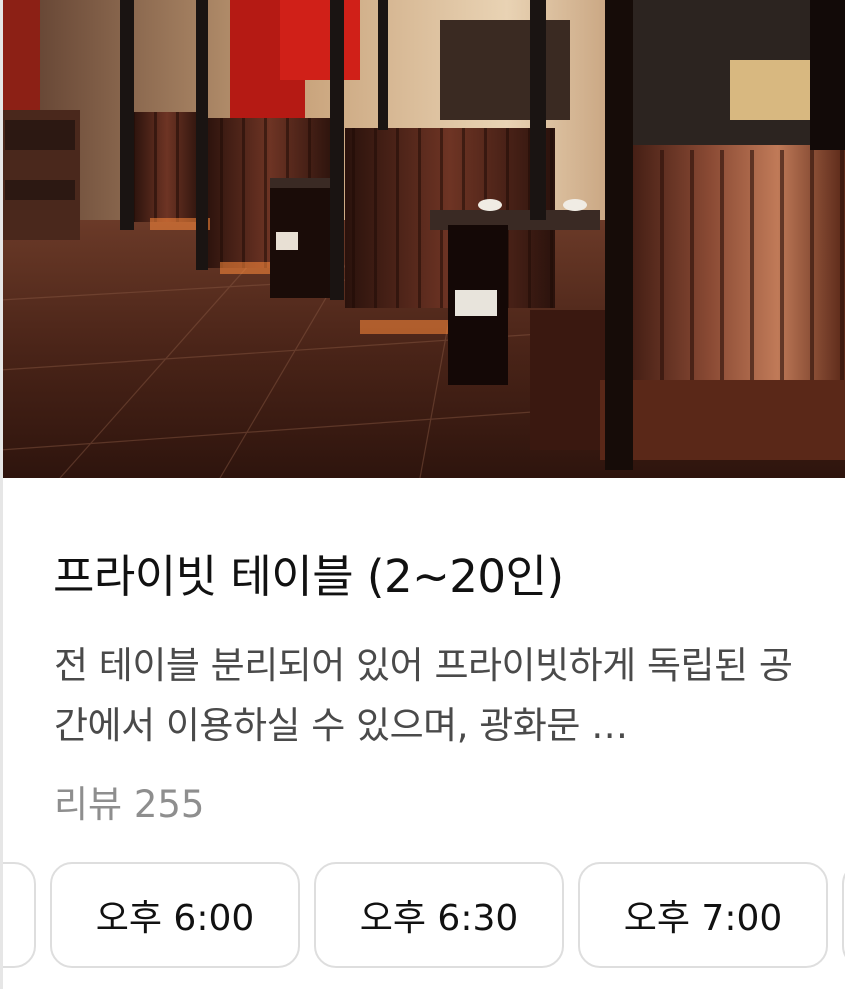 The image size is (845, 989). I want to click on time-slot-carousel: 오후 6:00 오후 6:30 오후 7:00, so click(422, 917).